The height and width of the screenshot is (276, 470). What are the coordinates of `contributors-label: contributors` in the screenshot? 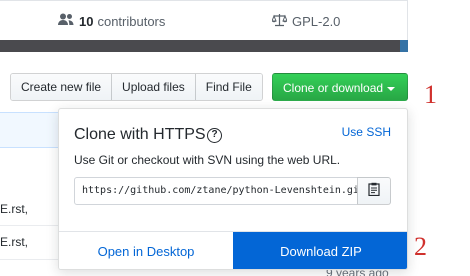 It's located at (131, 21).